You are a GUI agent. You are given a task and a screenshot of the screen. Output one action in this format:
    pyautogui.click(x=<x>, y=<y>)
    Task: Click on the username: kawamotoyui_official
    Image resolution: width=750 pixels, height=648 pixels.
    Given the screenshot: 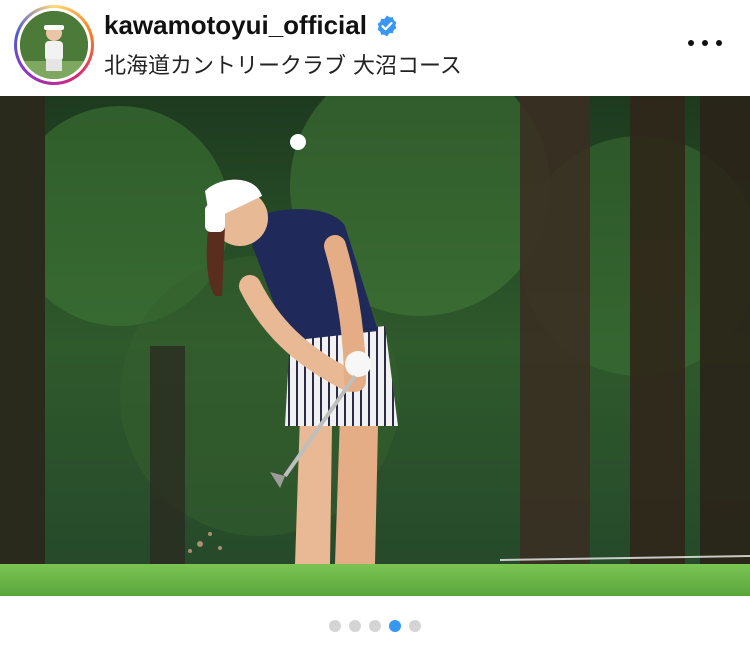 What is the action you would take?
    pyautogui.click(x=251, y=25)
    